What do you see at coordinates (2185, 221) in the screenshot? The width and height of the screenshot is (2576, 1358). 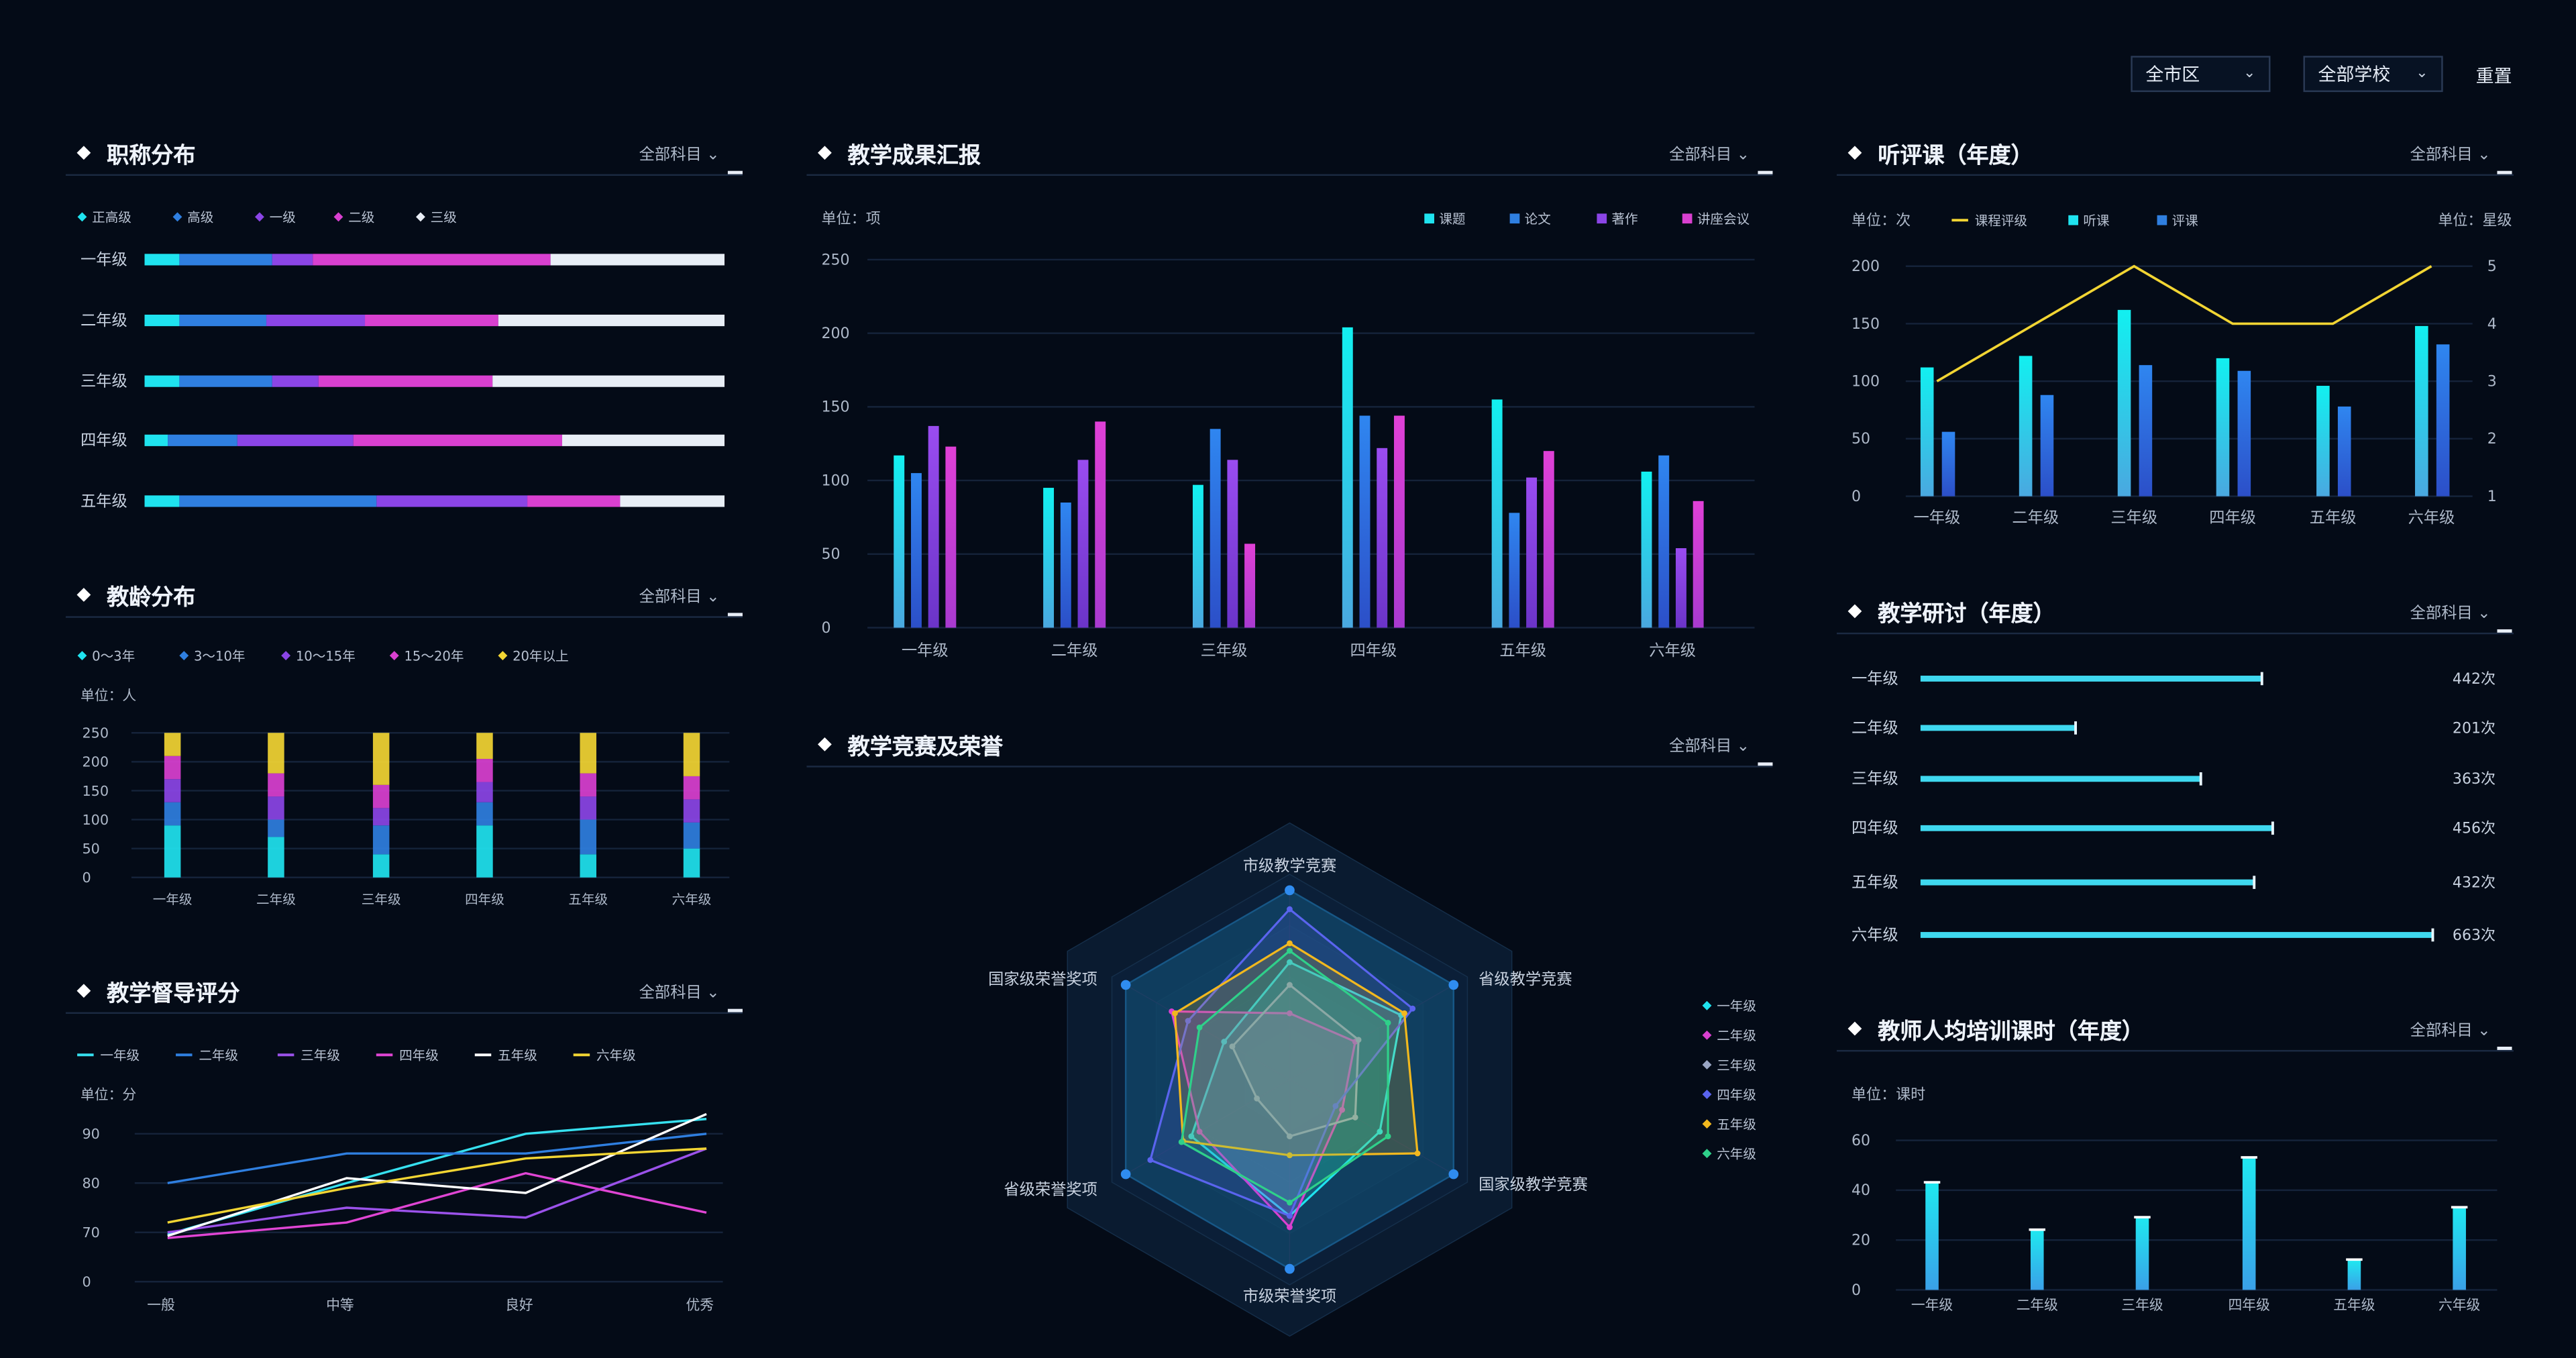 I see `legend-评课: 评课` at bounding box center [2185, 221].